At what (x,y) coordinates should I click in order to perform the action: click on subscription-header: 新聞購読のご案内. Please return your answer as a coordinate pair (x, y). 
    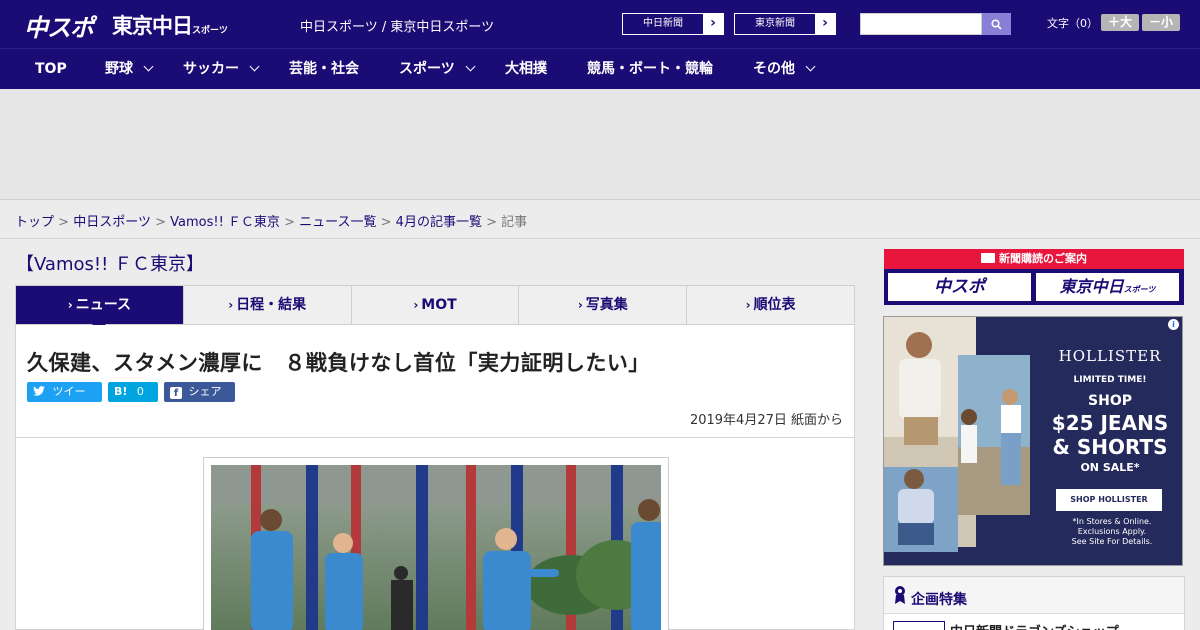
    Looking at the image, I should click on (1034, 259).